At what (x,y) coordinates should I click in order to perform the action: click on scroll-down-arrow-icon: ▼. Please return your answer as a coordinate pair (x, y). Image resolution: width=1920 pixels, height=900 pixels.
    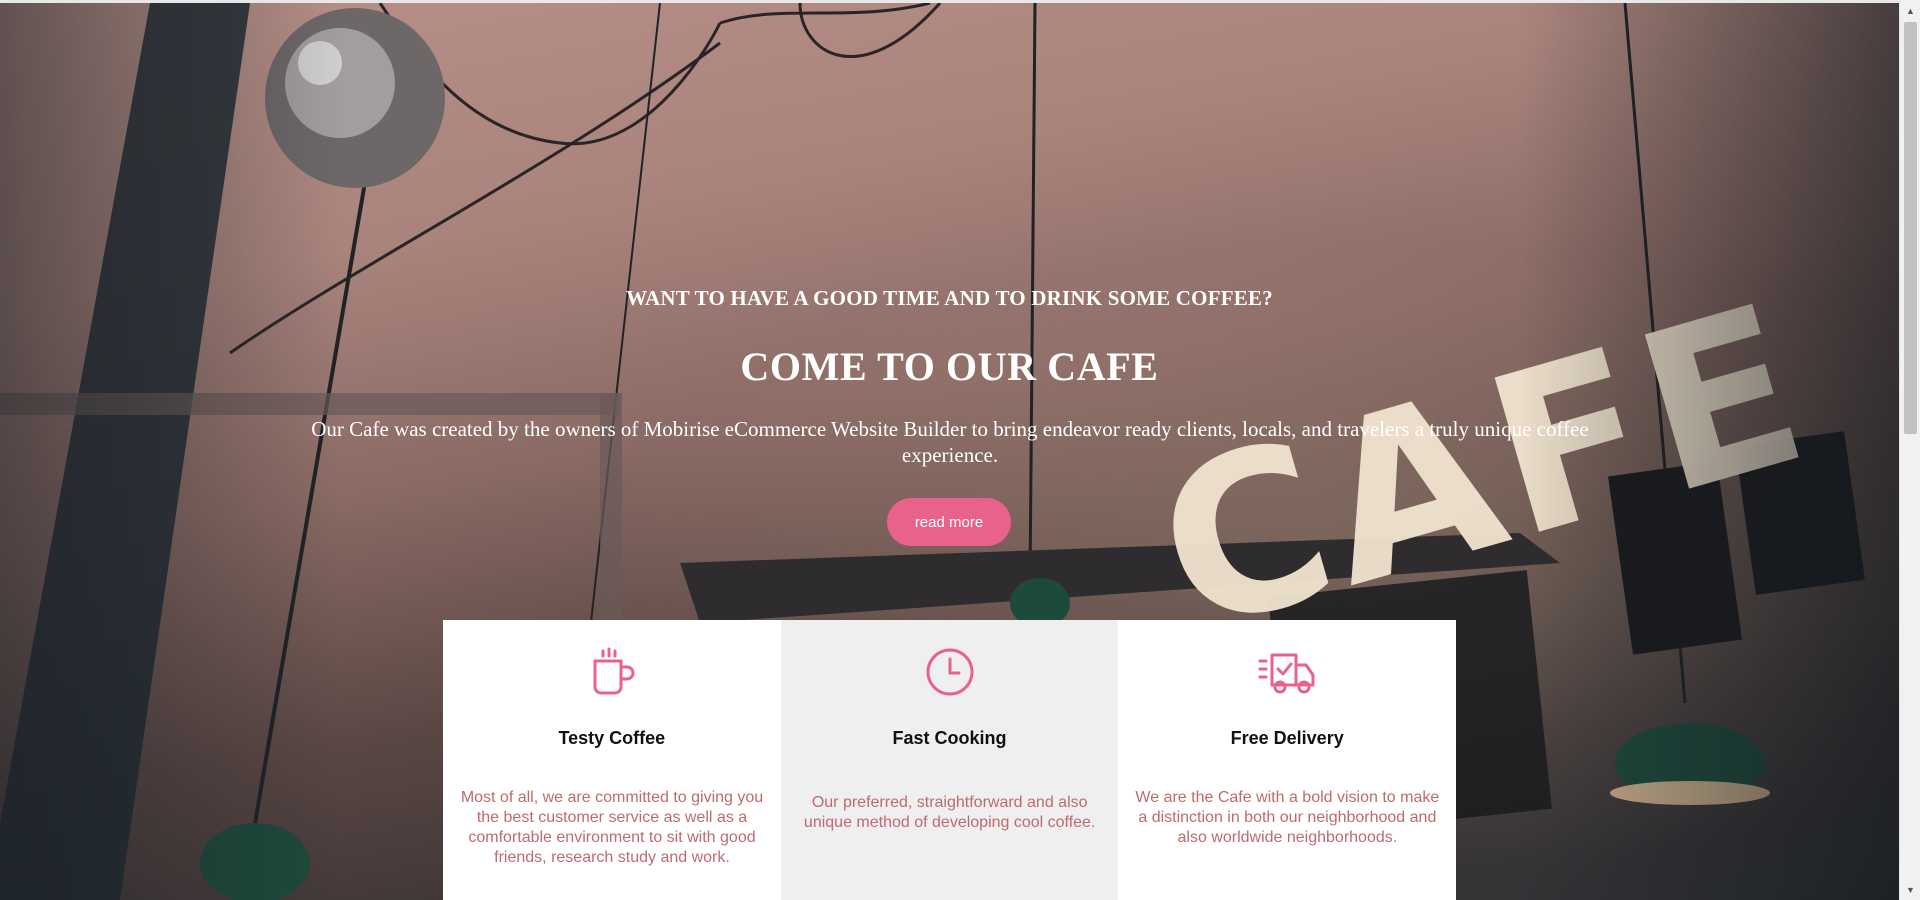
    Looking at the image, I should click on (1910, 890).